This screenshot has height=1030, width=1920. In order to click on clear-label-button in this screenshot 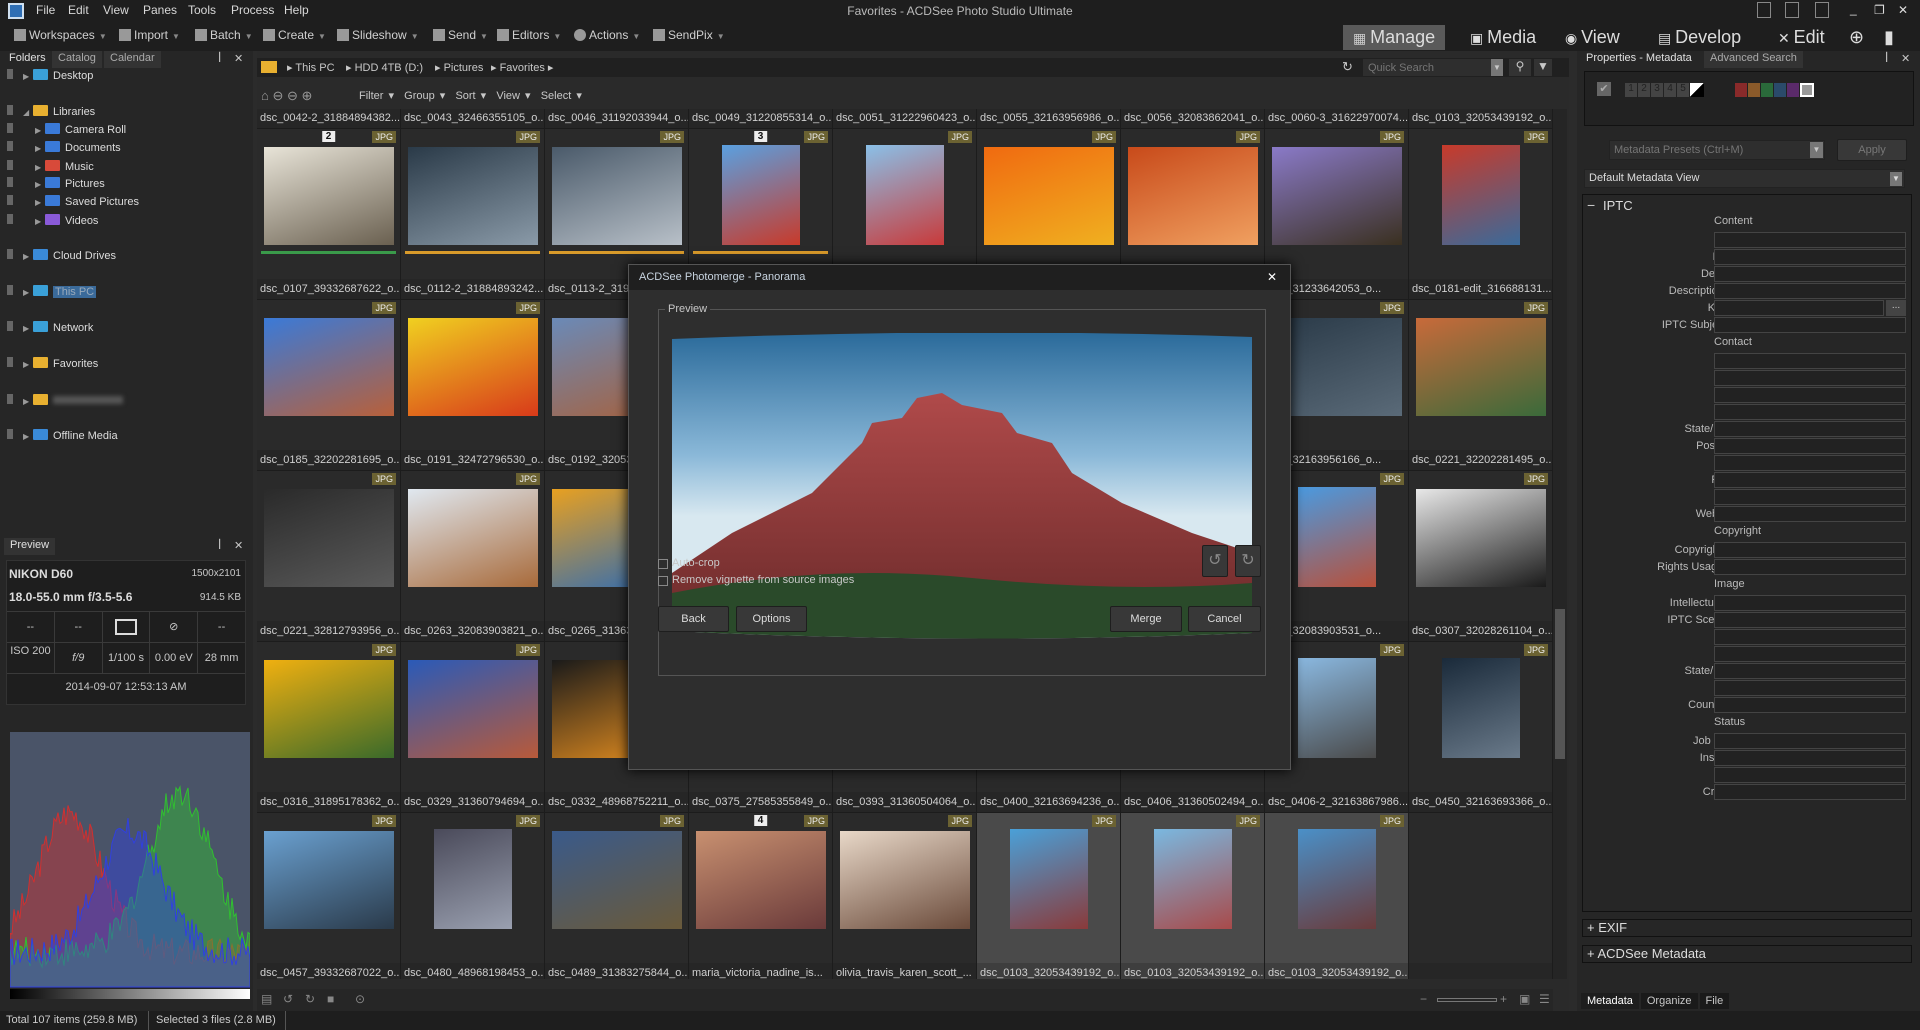, I will do `click(1807, 90)`.